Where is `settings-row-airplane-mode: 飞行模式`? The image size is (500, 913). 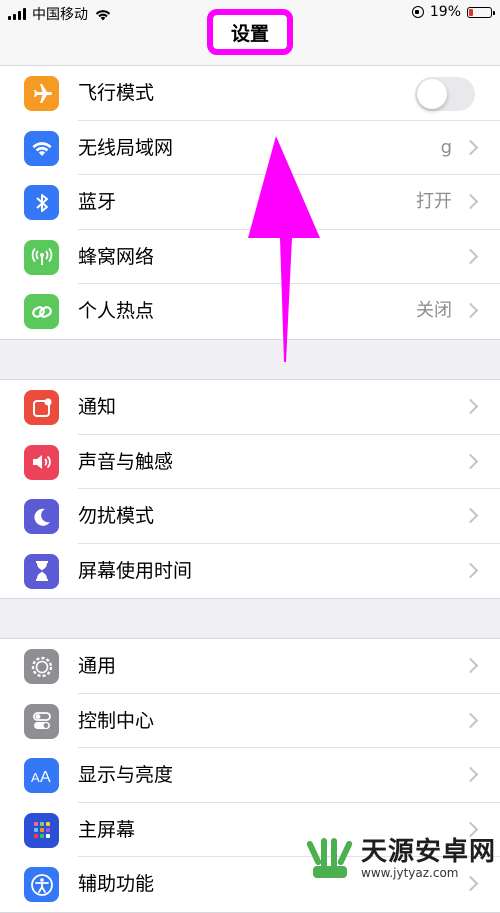 settings-row-airplane-mode: 飞行模式 is located at coordinates (250, 93).